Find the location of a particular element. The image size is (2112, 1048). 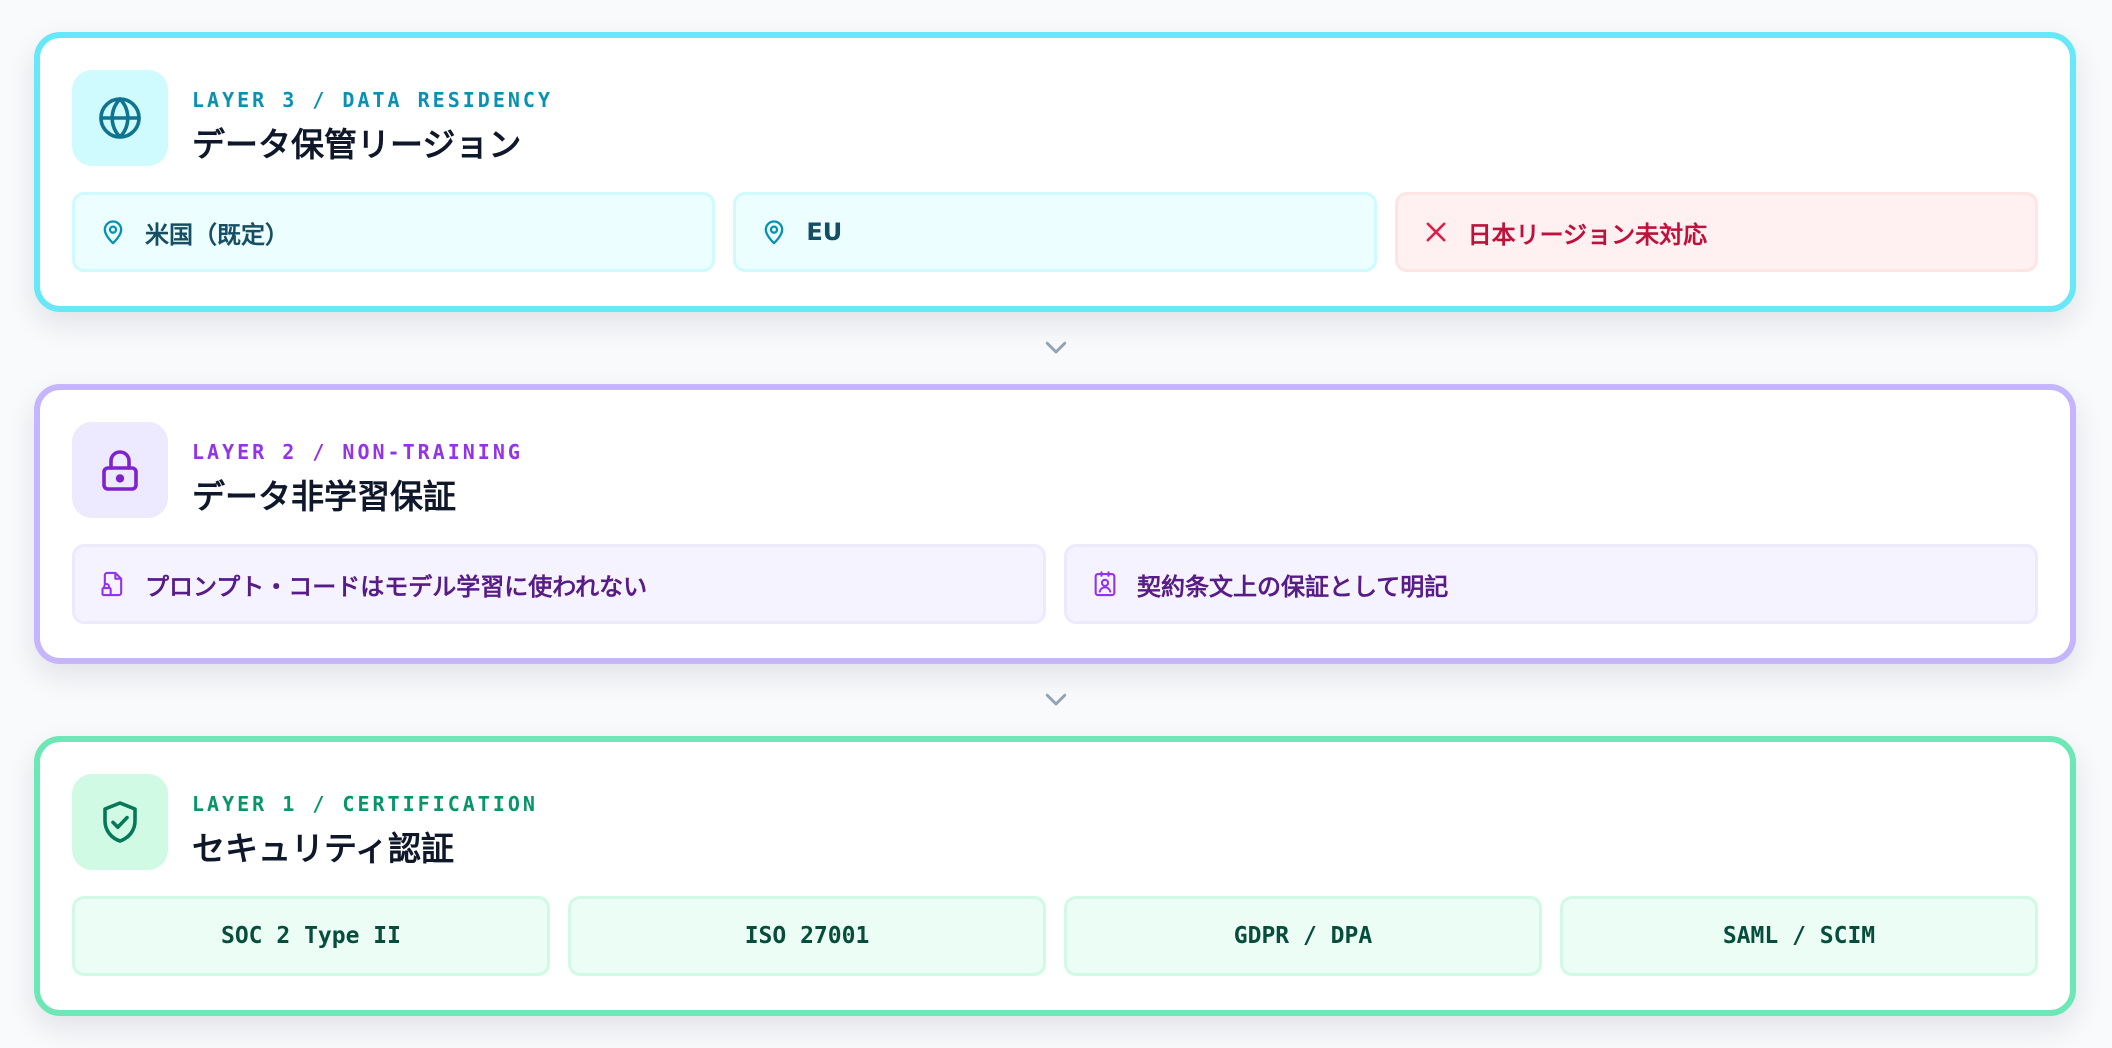

chip-label: 米国（既定） is located at coordinates (217, 234).